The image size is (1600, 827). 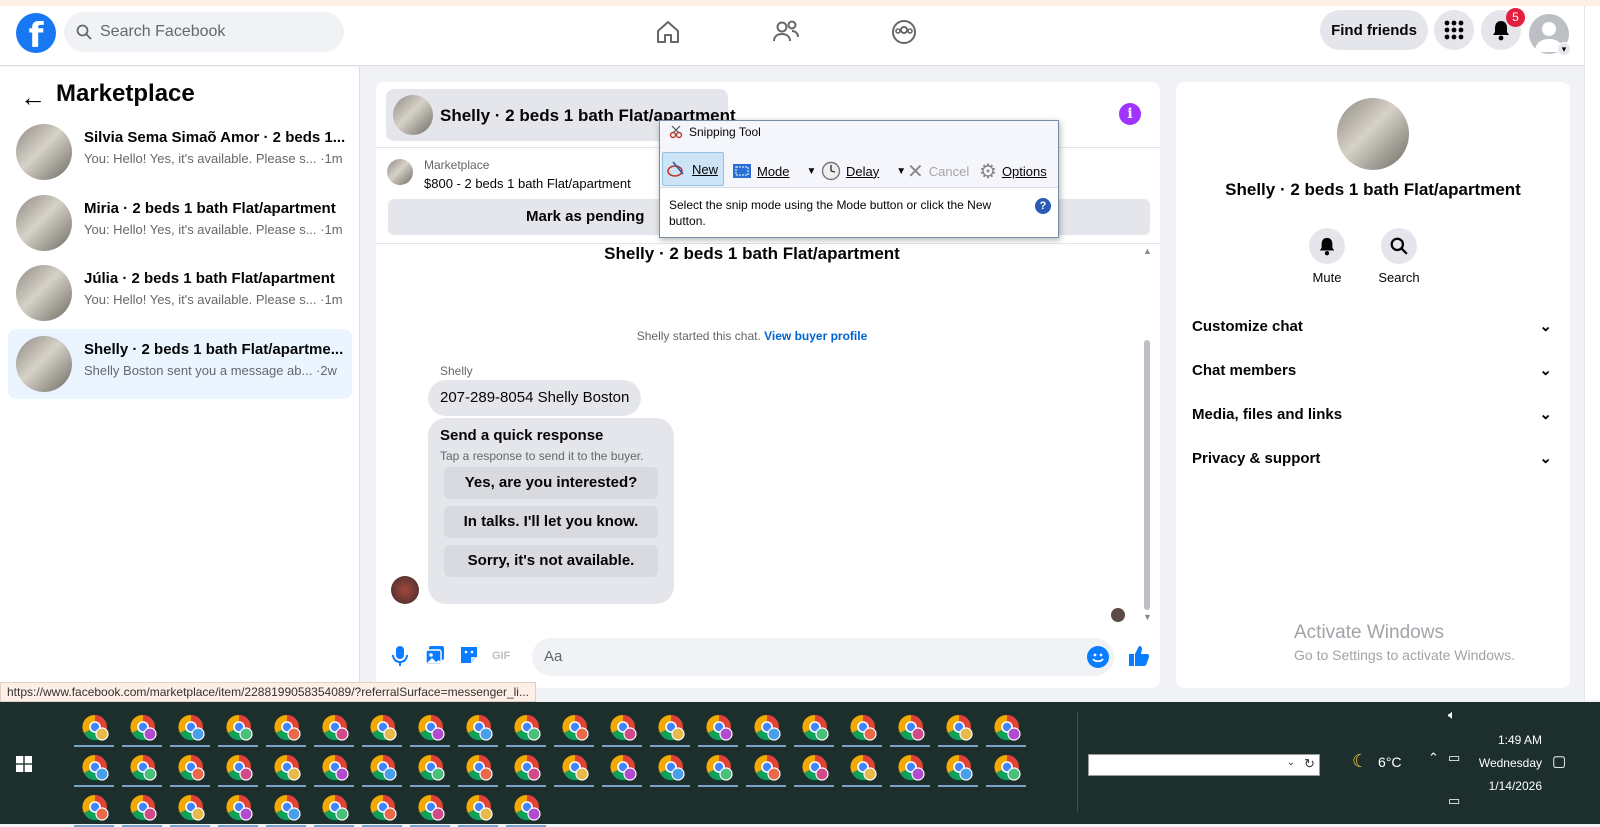 What do you see at coordinates (786, 32) in the screenshot?
I see `friends-nav-icon` at bounding box center [786, 32].